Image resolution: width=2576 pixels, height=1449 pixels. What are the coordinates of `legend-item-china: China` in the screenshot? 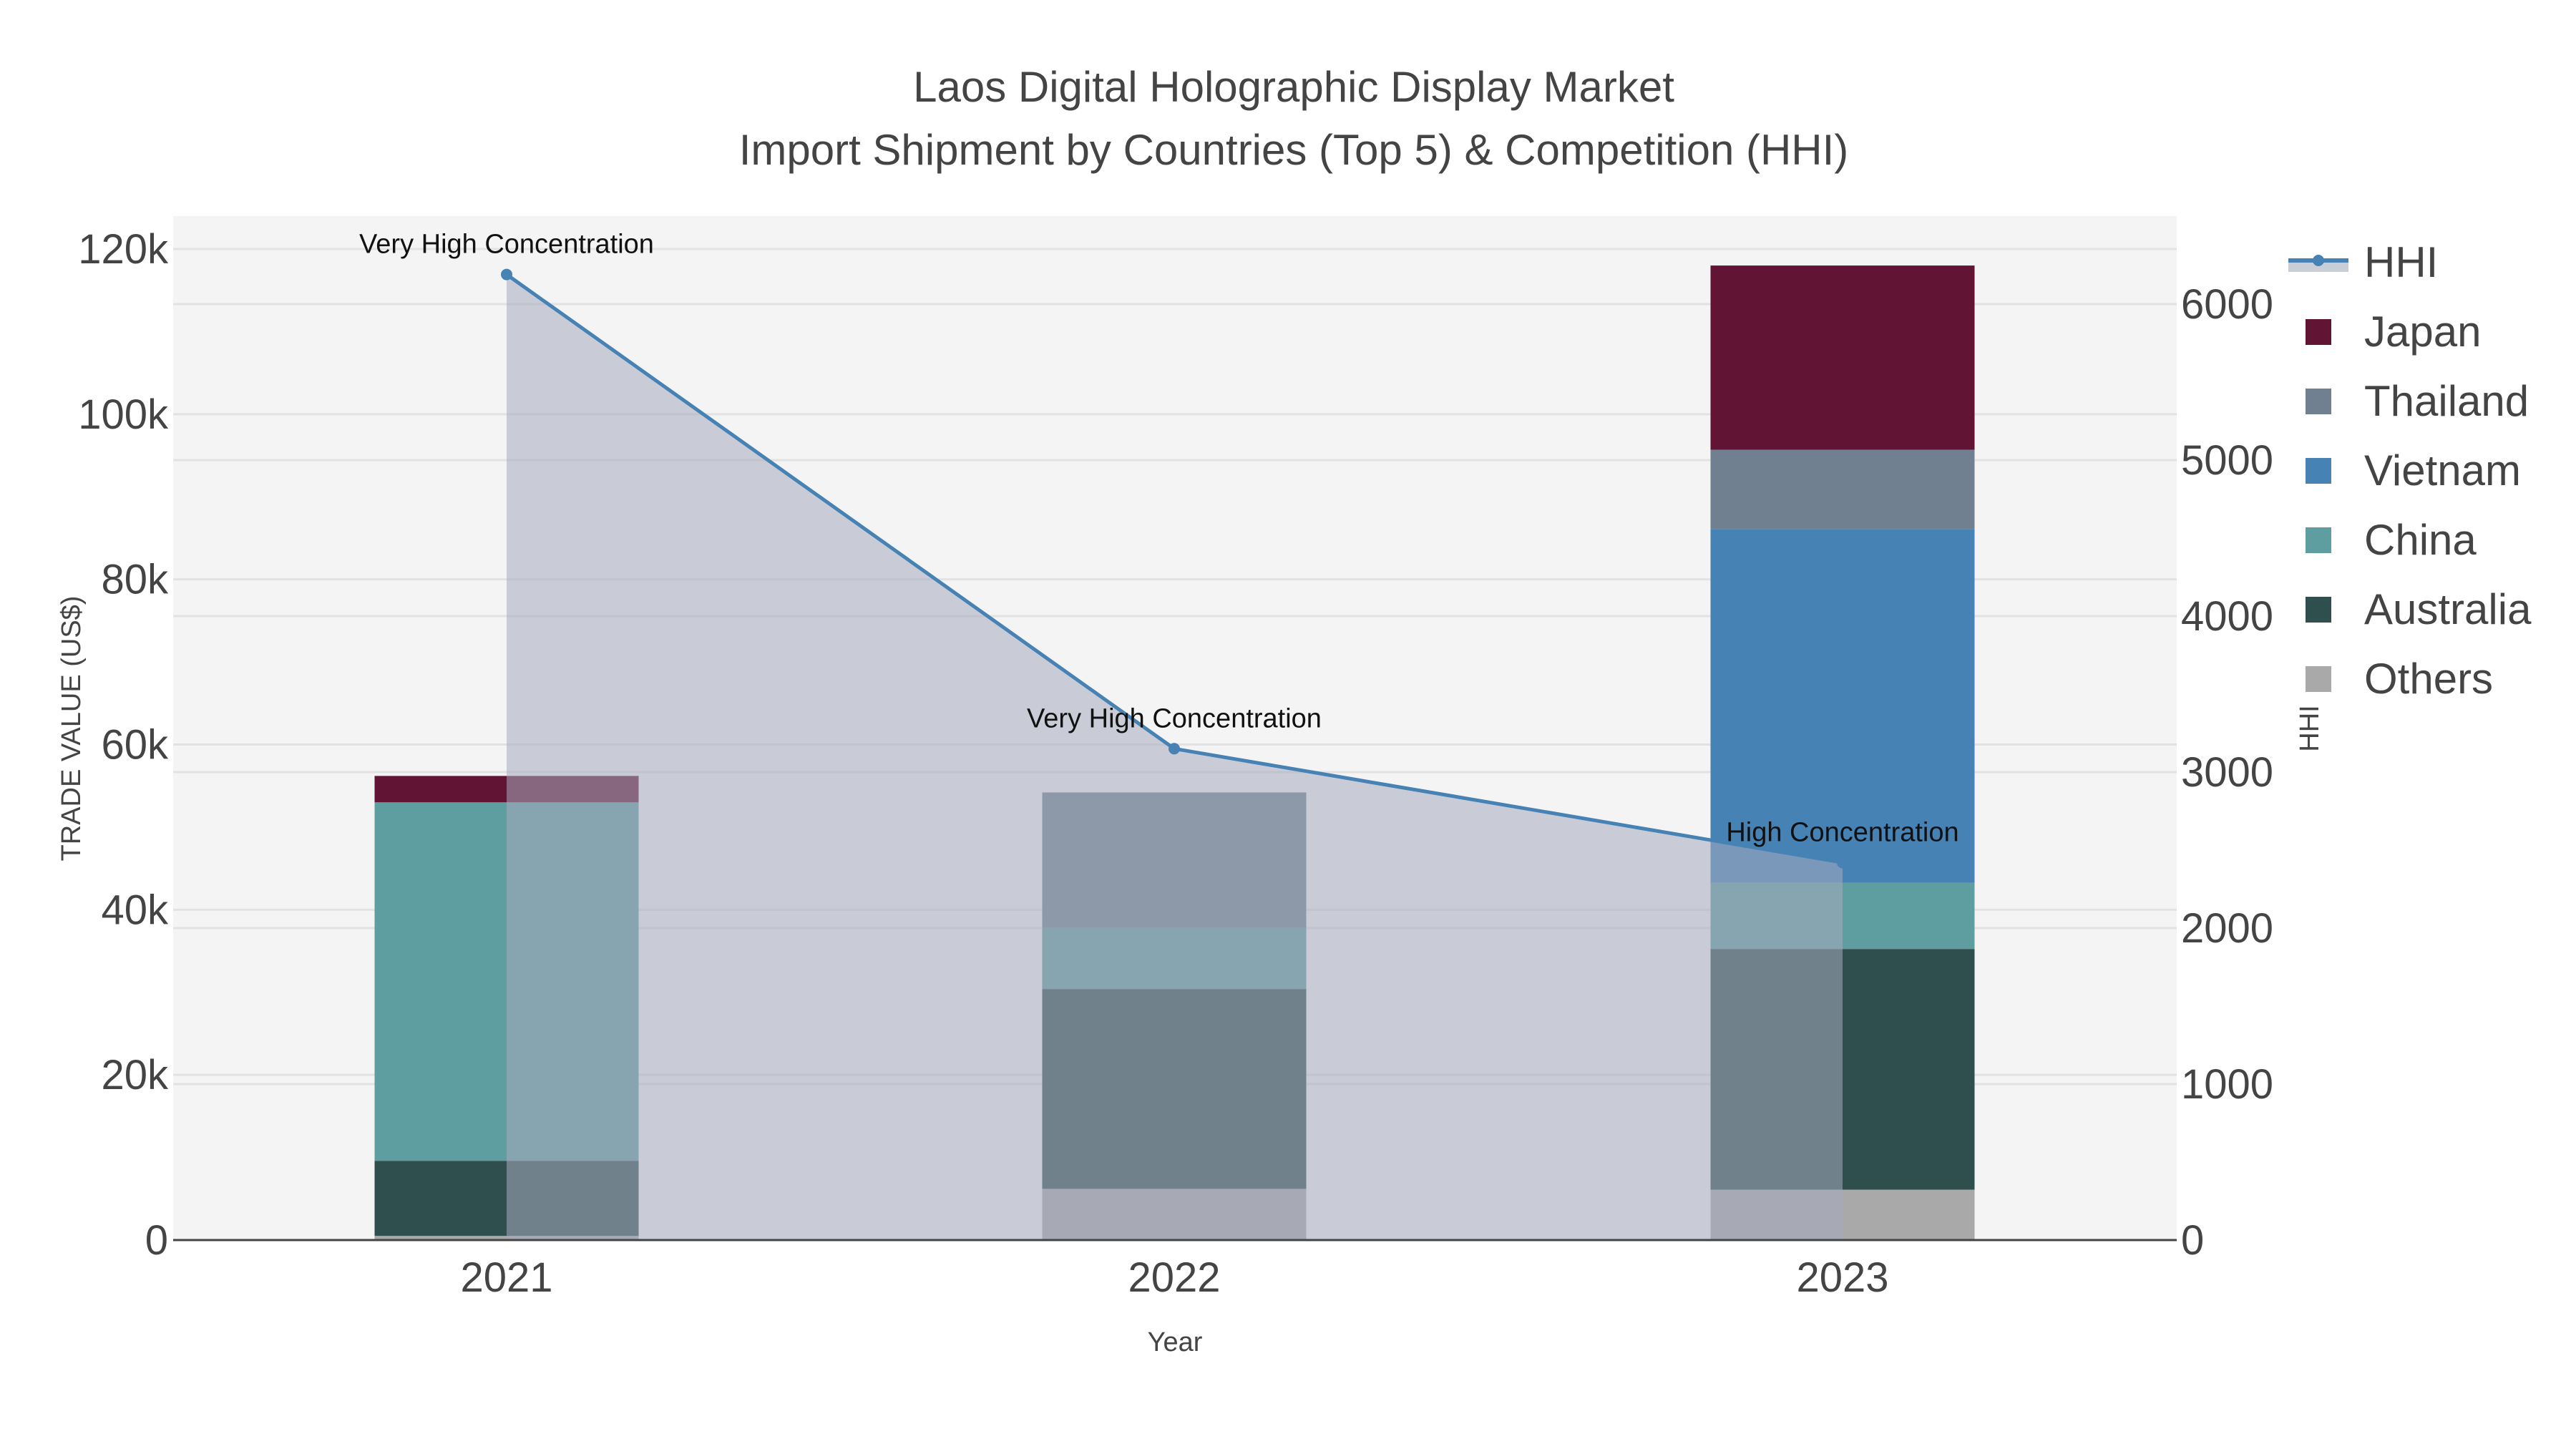 It's located at (2391, 540).